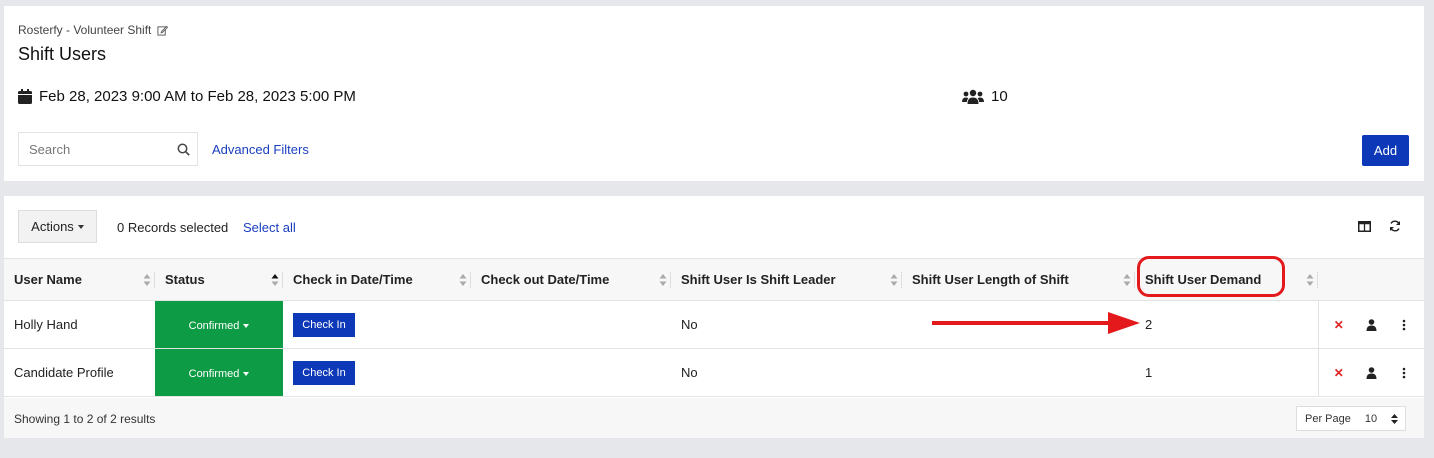  I want to click on refresh-icon, so click(1395, 226).